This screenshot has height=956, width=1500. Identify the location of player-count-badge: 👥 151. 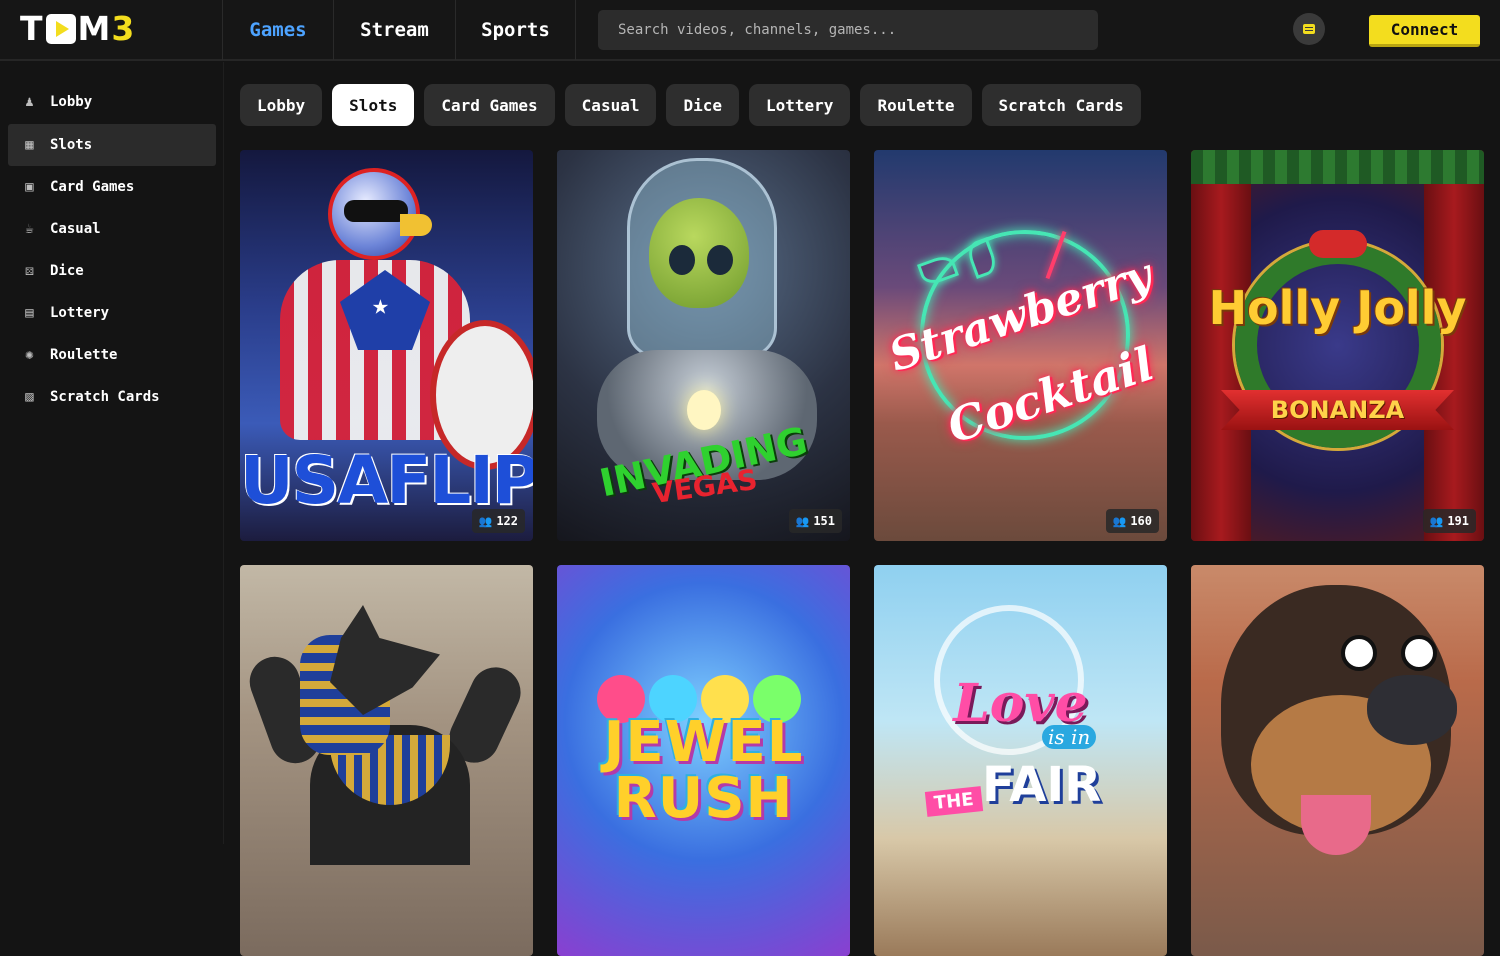
(815, 521).